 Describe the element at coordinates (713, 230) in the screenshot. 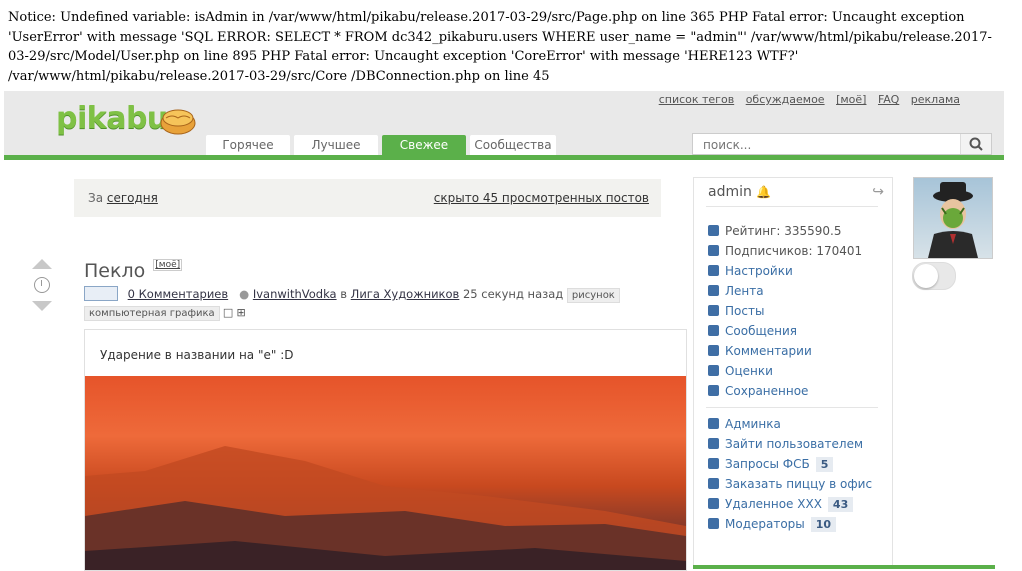

I see `chart-icon` at that location.